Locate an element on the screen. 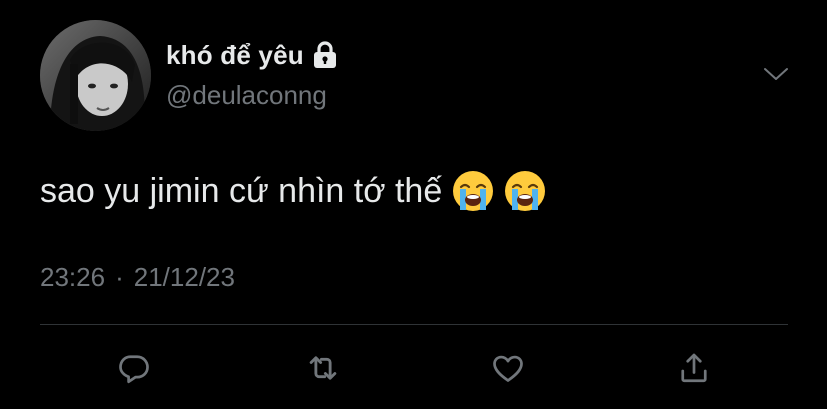  share-icon is located at coordinates (694, 368).